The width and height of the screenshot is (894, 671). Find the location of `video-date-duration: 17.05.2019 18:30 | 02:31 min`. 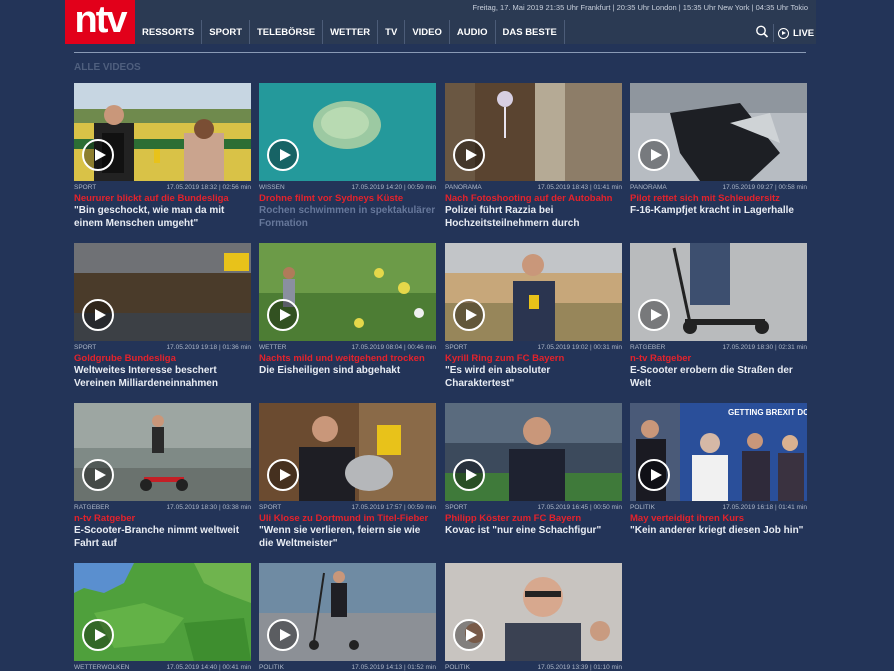

video-date-duration: 17.05.2019 18:30 | 02:31 min is located at coordinates (764, 347).